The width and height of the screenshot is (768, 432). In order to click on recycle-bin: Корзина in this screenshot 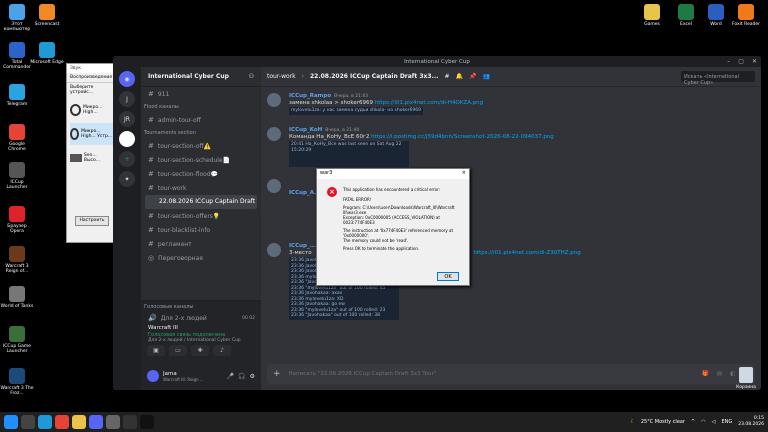, I will do `click(746, 378)`.